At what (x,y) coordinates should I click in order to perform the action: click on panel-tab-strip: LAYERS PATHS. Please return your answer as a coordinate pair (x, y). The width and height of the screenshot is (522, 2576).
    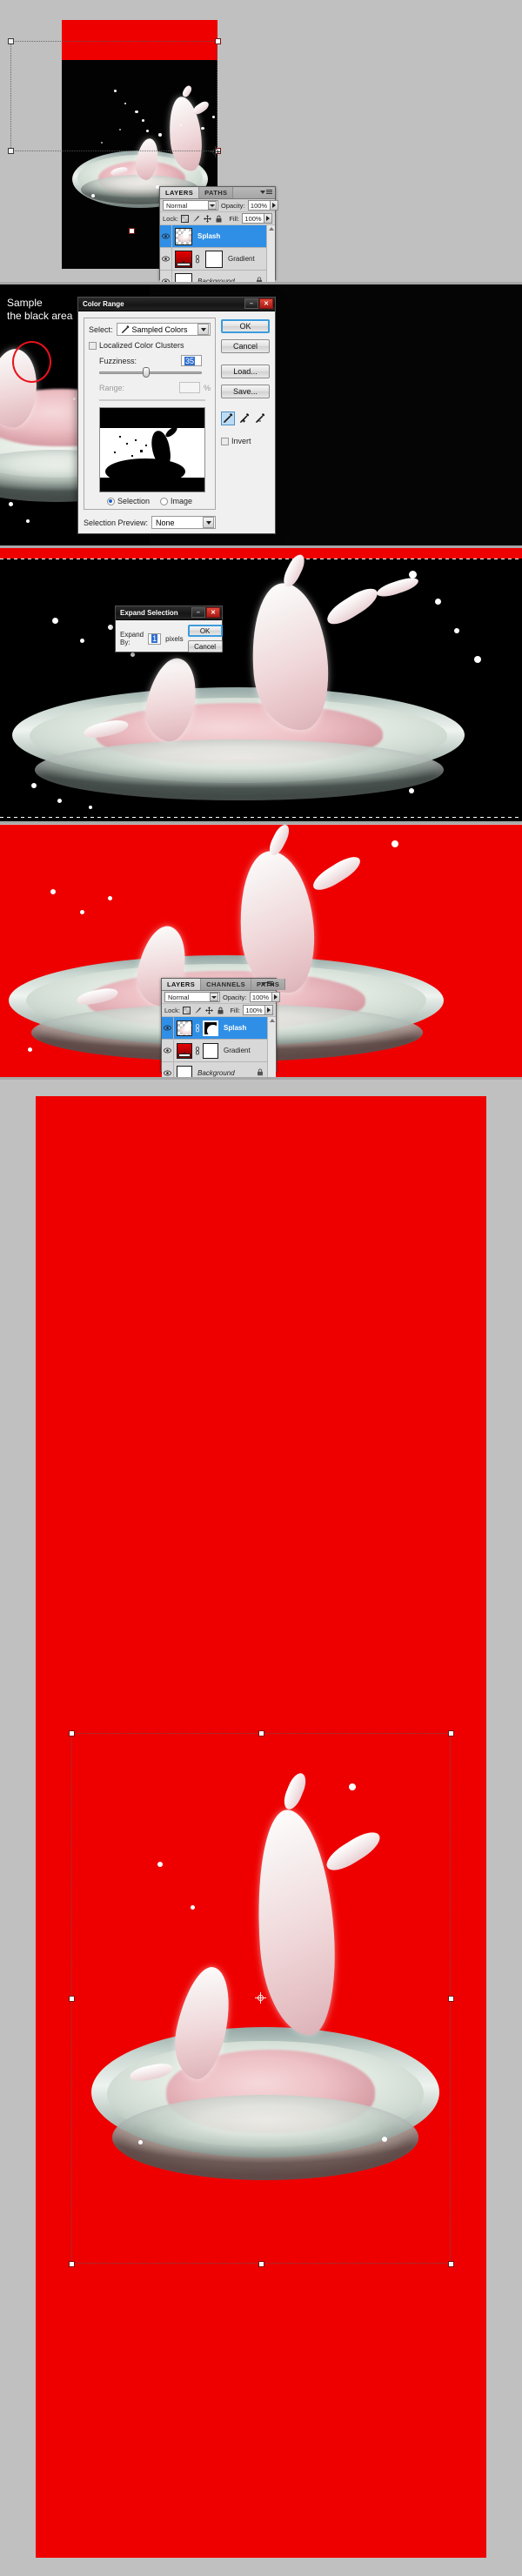
    Looking at the image, I should click on (217, 193).